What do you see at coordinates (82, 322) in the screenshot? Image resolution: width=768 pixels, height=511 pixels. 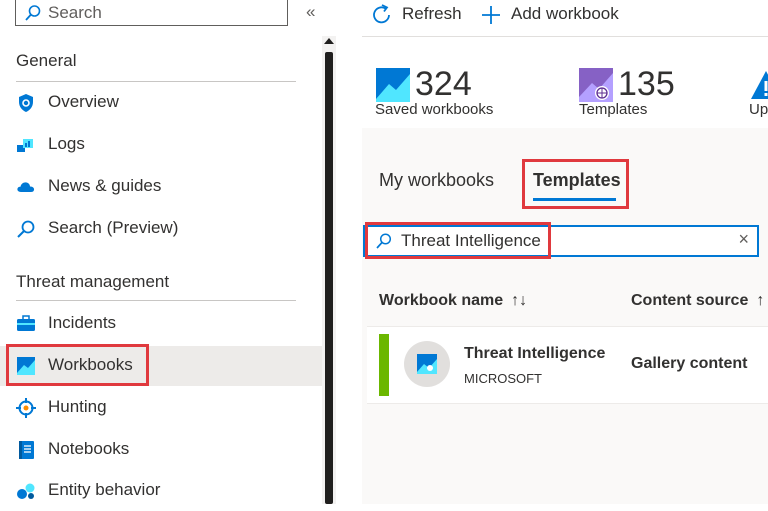 I see `sidebar-item-label: Incidents` at bounding box center [82, 322].